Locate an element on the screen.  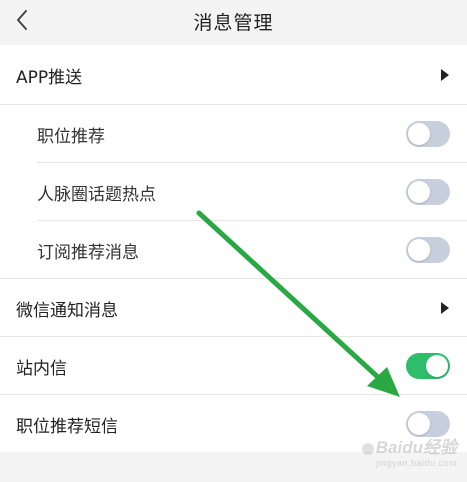
setting-row-network-topics: 人脉圈话题热点 is located at coordinates (233, 192).